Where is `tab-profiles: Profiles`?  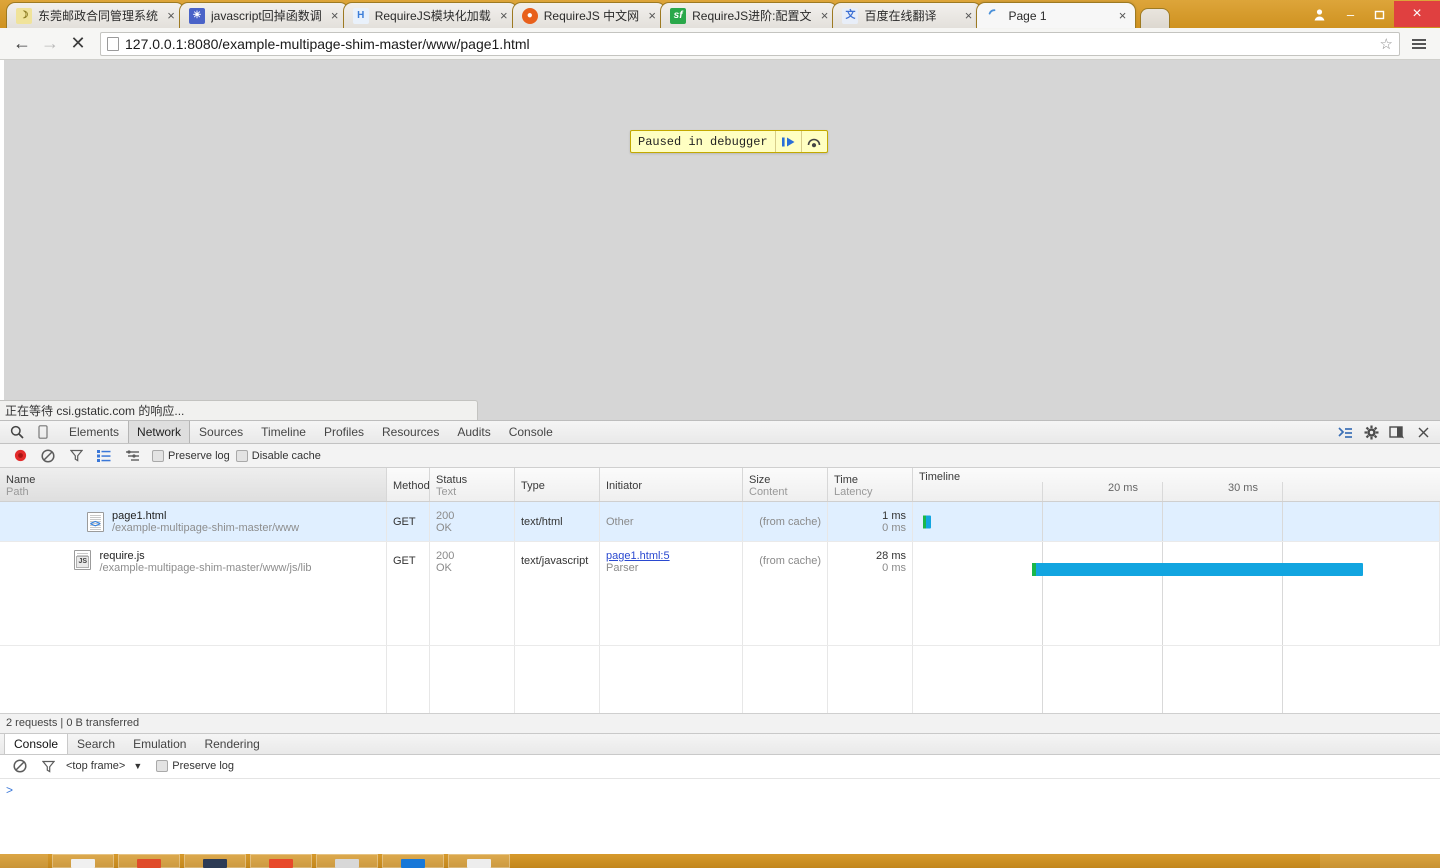 tab-profiles: Profiles is located at coordinates (344, 432).